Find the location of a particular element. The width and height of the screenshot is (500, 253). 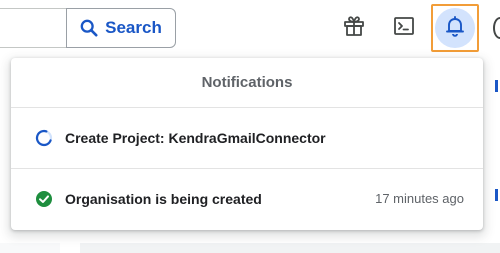

help-icon is located at coordinates (496, 28).